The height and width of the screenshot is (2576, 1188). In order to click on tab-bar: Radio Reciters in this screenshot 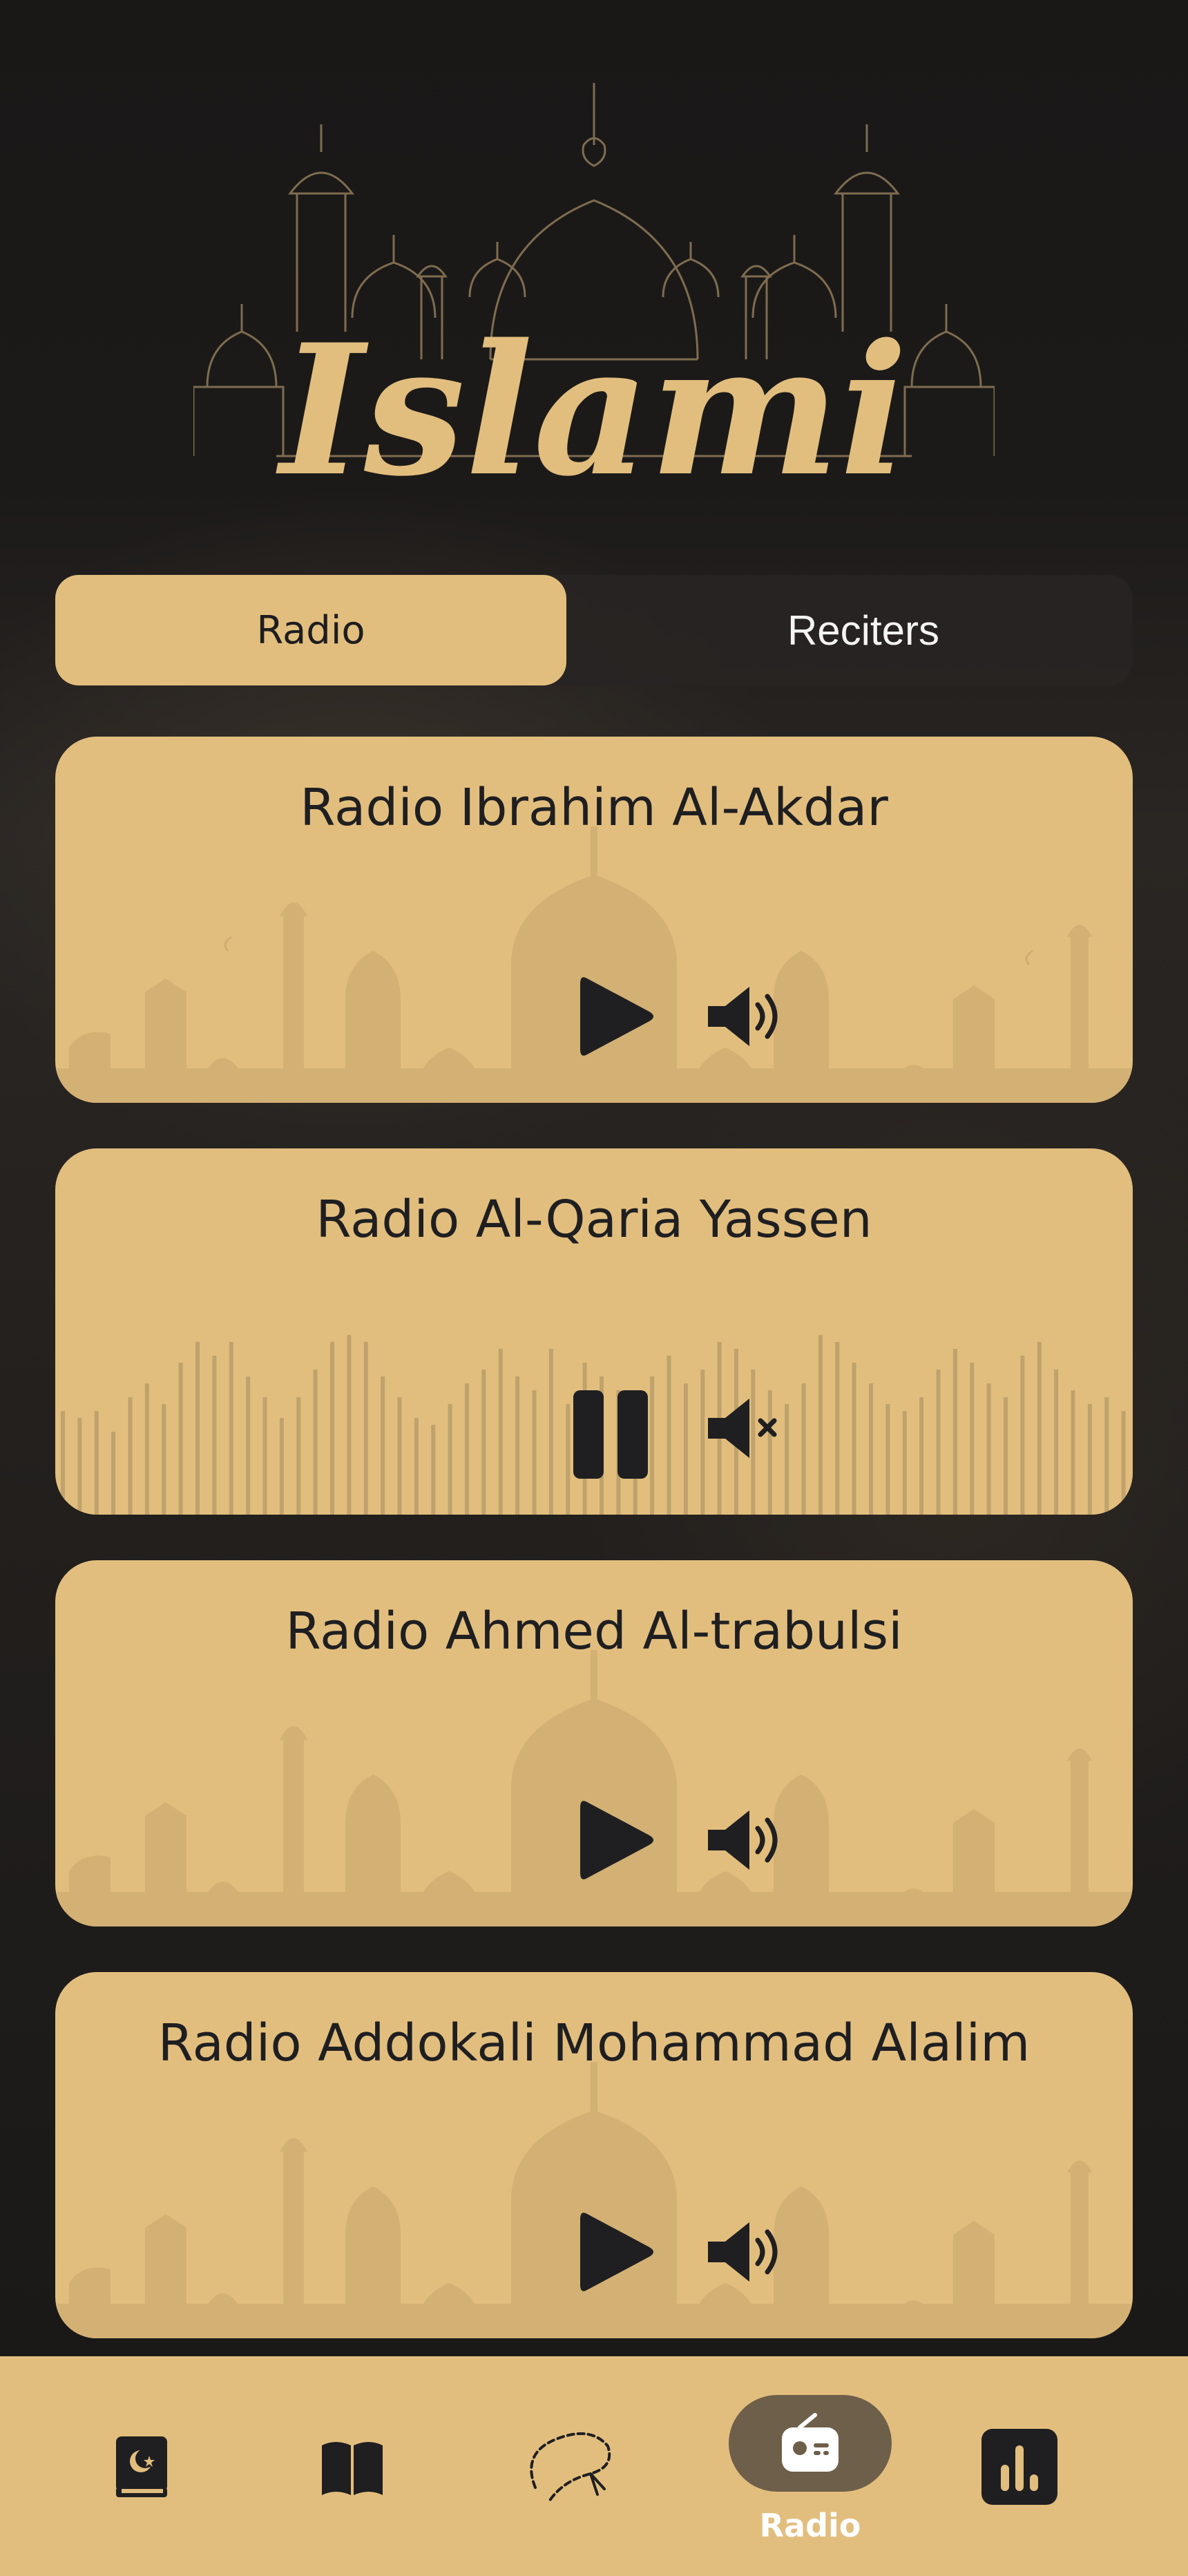, I will do `click(594, 630)`.